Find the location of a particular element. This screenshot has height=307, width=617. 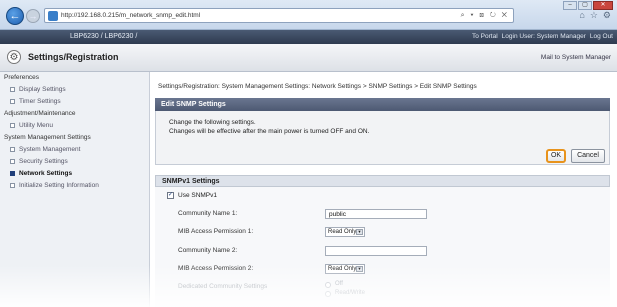

mib-access-1-label: MIB Access Permission 1: is located at coordinates (216, 231).